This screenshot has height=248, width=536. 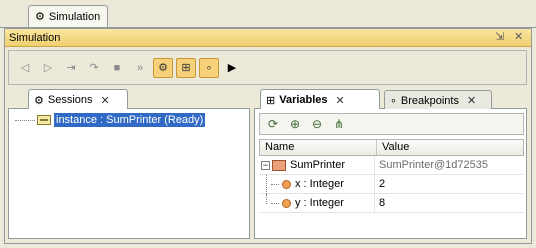 What do you see at coordinates (267, 67) in the screenshot?
I see `simulation-toolbar: ◁ ▷ ⇥ ↷ ■ » ⚙ ⊞ ∘ ▶` at bounding box center [267, 67].